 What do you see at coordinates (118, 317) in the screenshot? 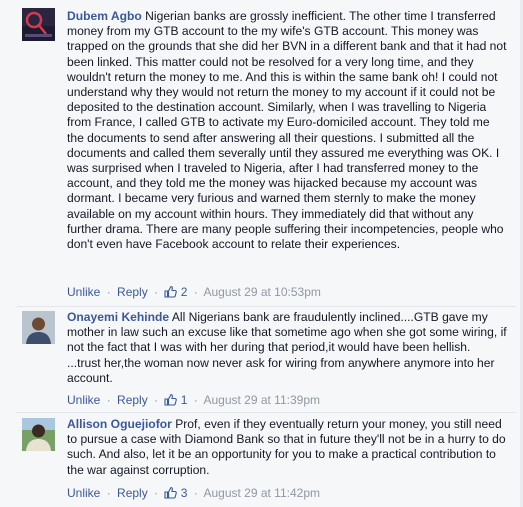
I see `comment-author: Onayemi Kehinde` at bounding box center [118, 317].